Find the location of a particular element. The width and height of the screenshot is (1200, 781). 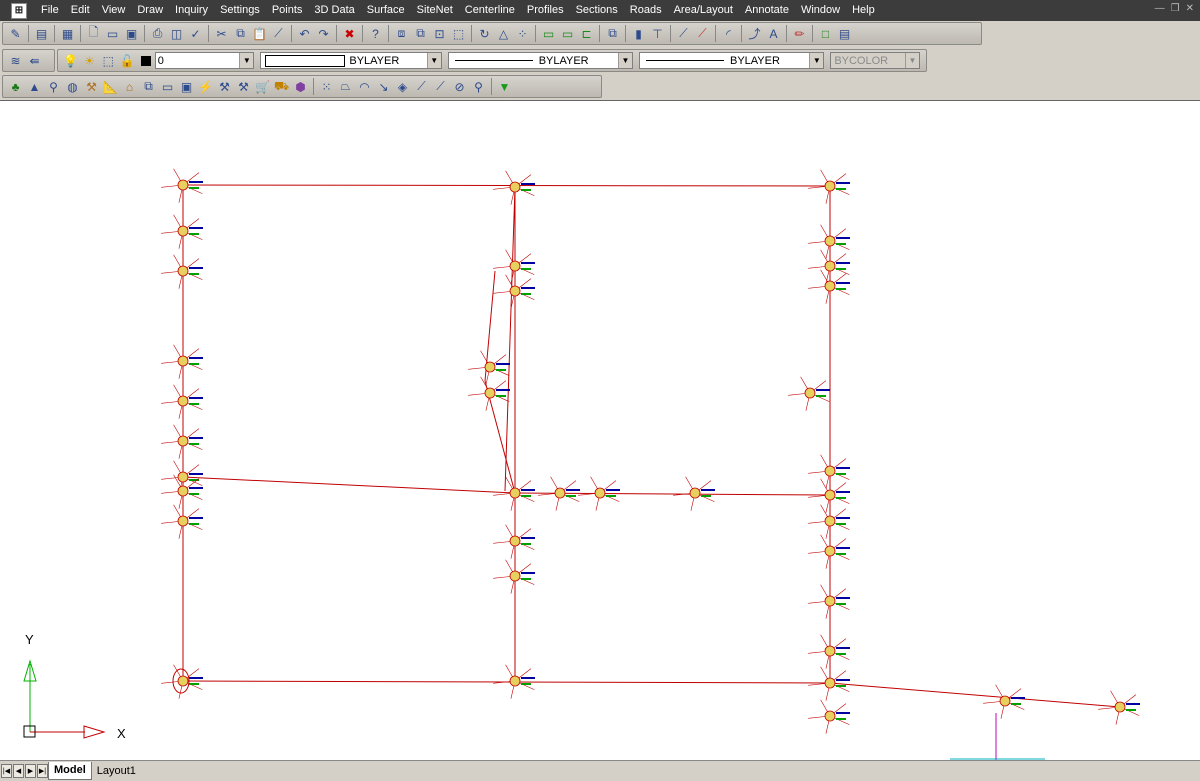

menu-item-help: Help is located at coordinates (863, 10).